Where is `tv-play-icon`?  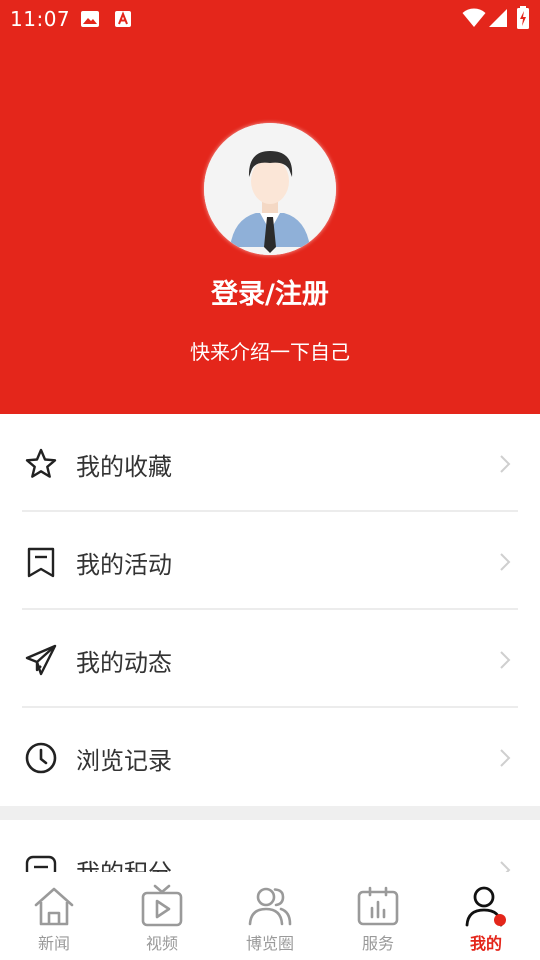 tv-play-icon is located at coordinates (162, 905).